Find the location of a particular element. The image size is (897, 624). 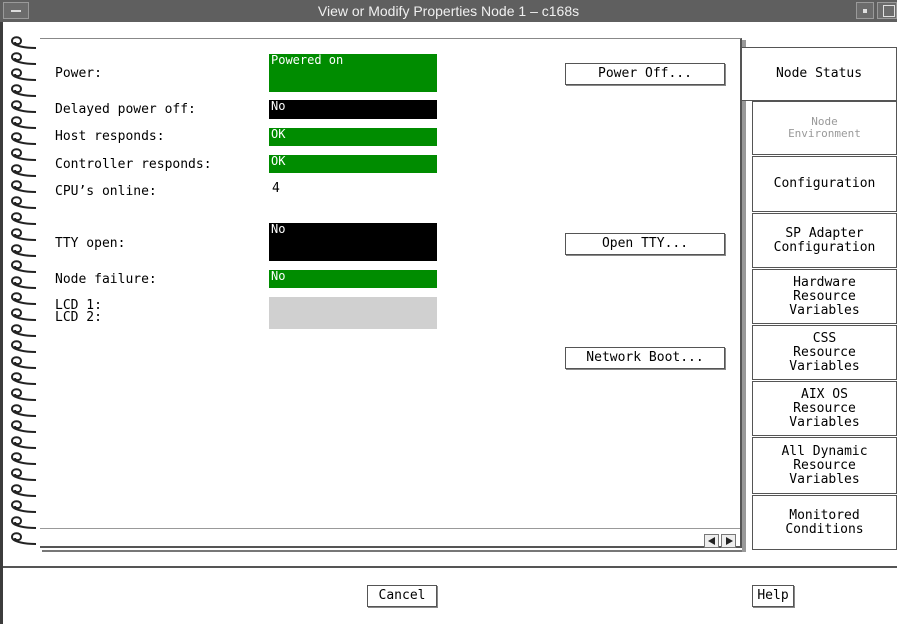

lcd-2-label: LCD 2: is located at coordinates (78, 317).